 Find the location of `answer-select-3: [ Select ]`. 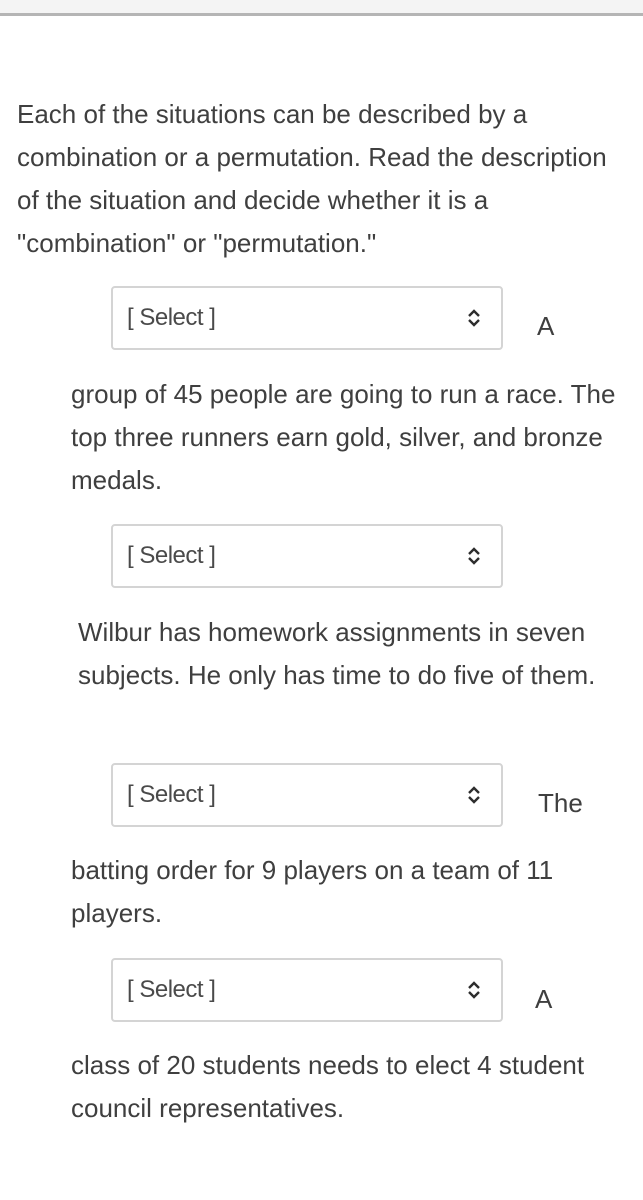

answer-select-3: [ Select ] is located at coordinates (307, 795).